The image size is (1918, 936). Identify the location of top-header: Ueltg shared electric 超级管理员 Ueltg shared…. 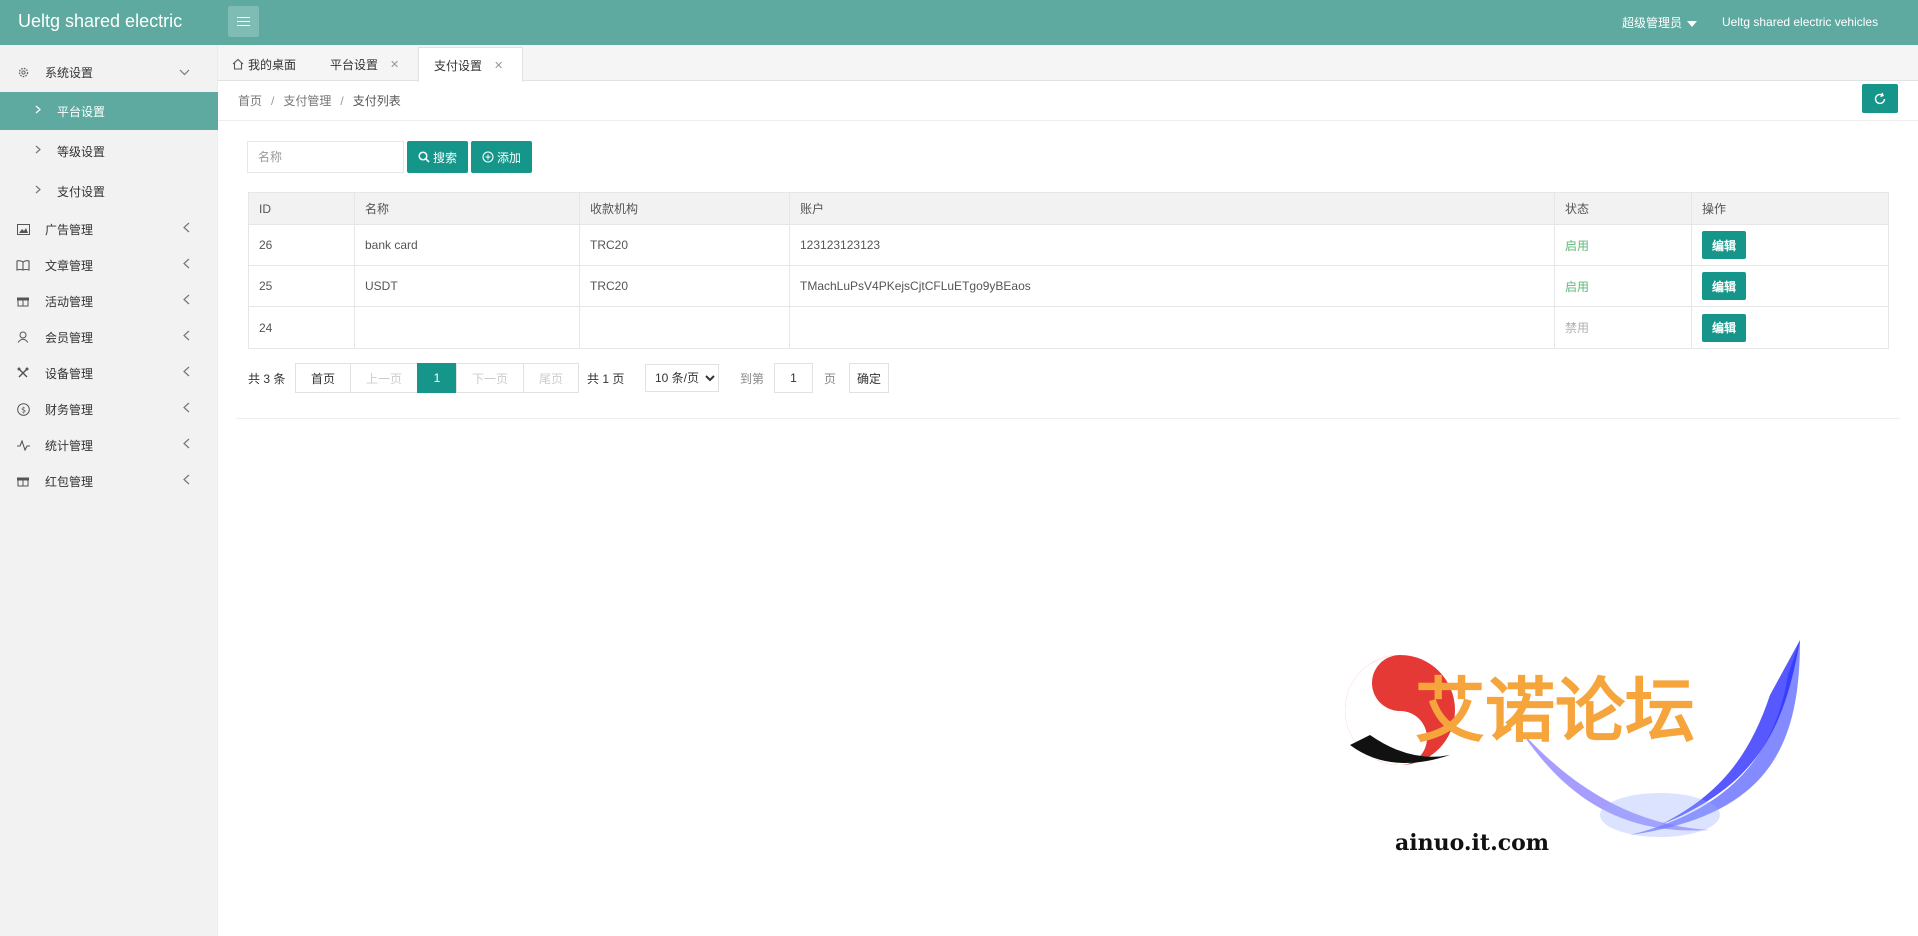
(959, 22).